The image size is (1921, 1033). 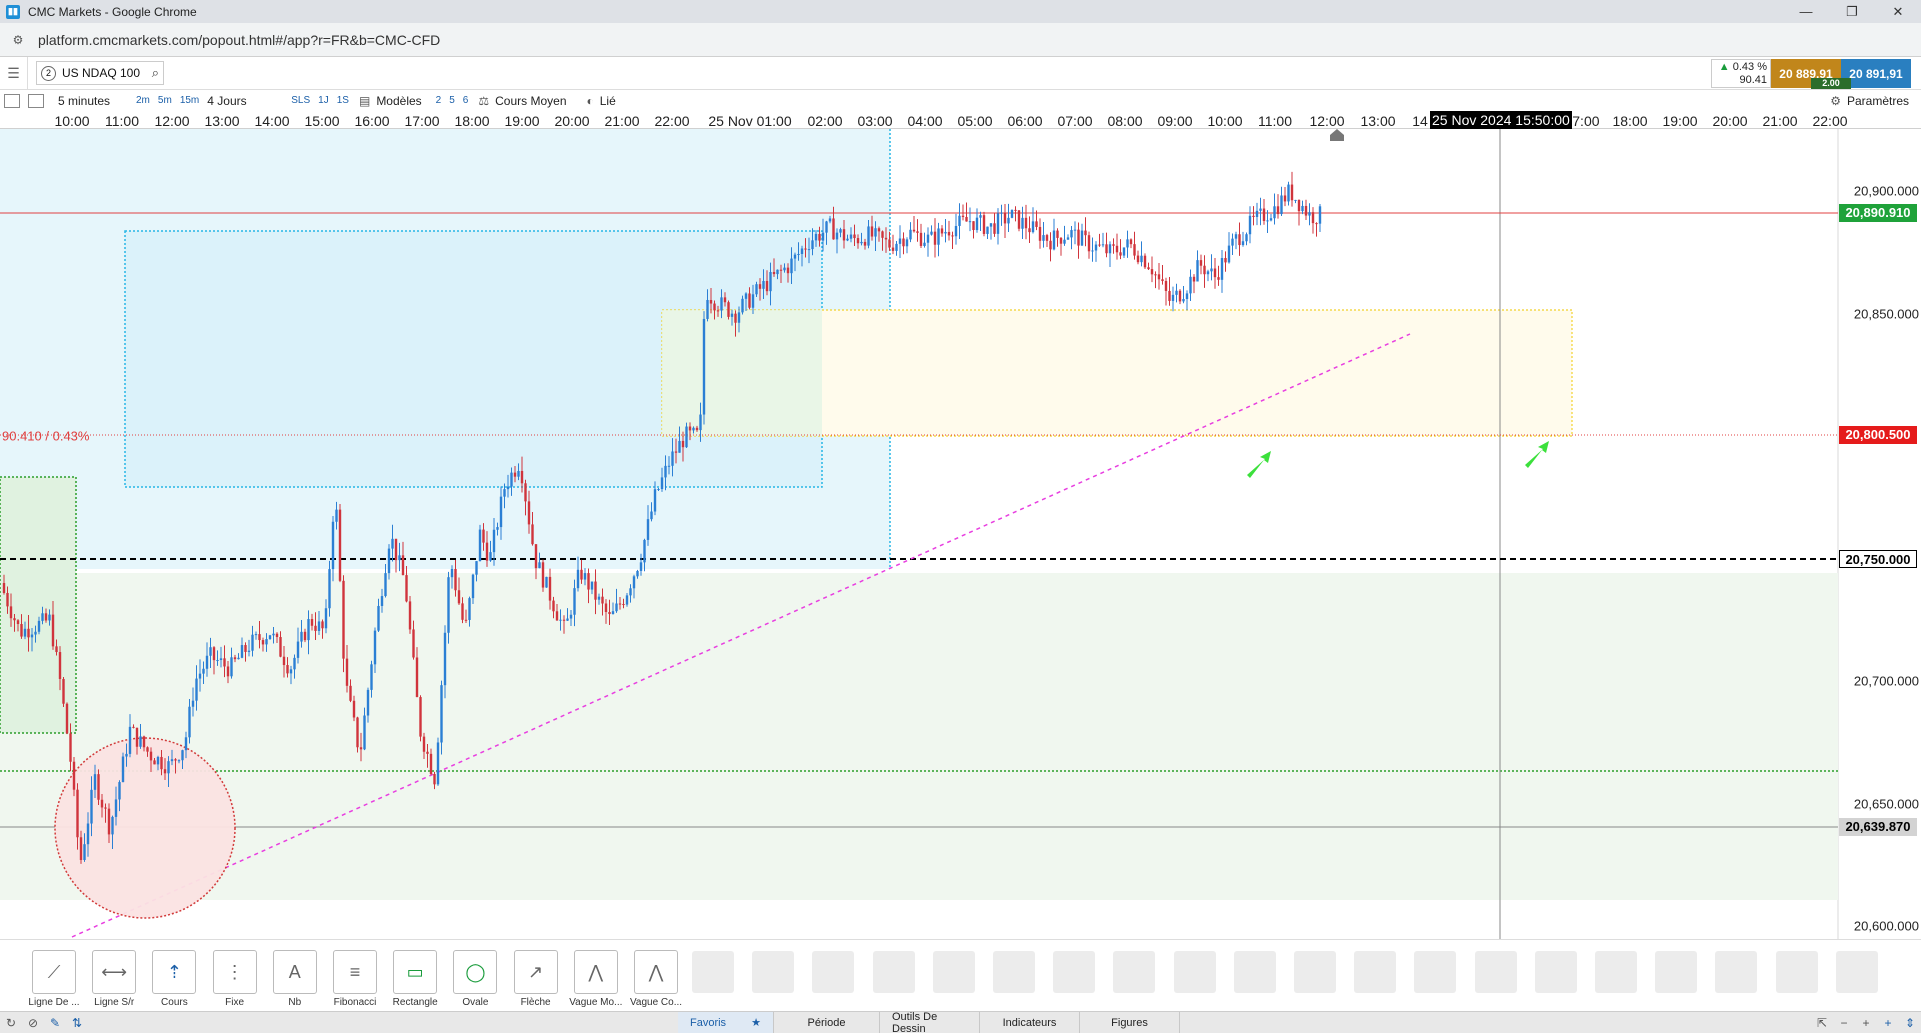 What do you see at coordinates (452, 100) in the screenshot?
I see `model-slot-5: 5` at bounding box center [452, 100].